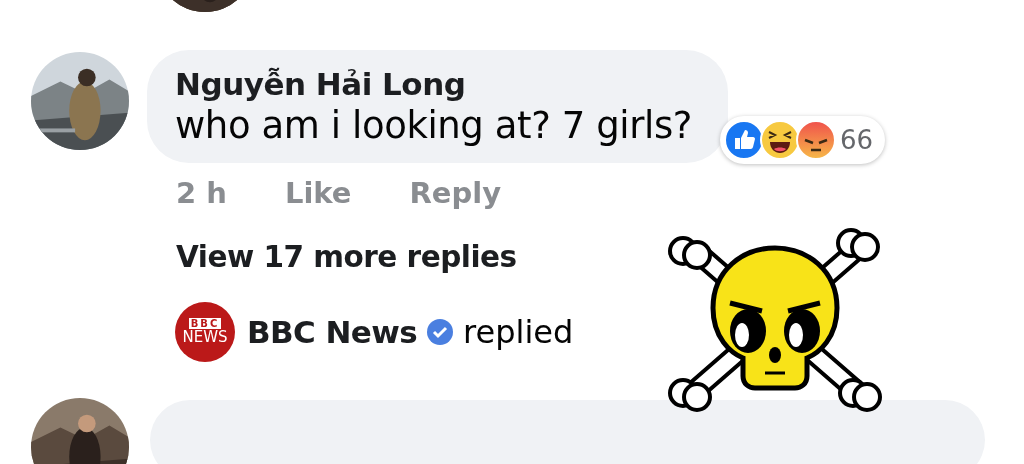 This screenshot has width=1024, height=464. I want to click on page-name: BBC News, so click(332, 332).